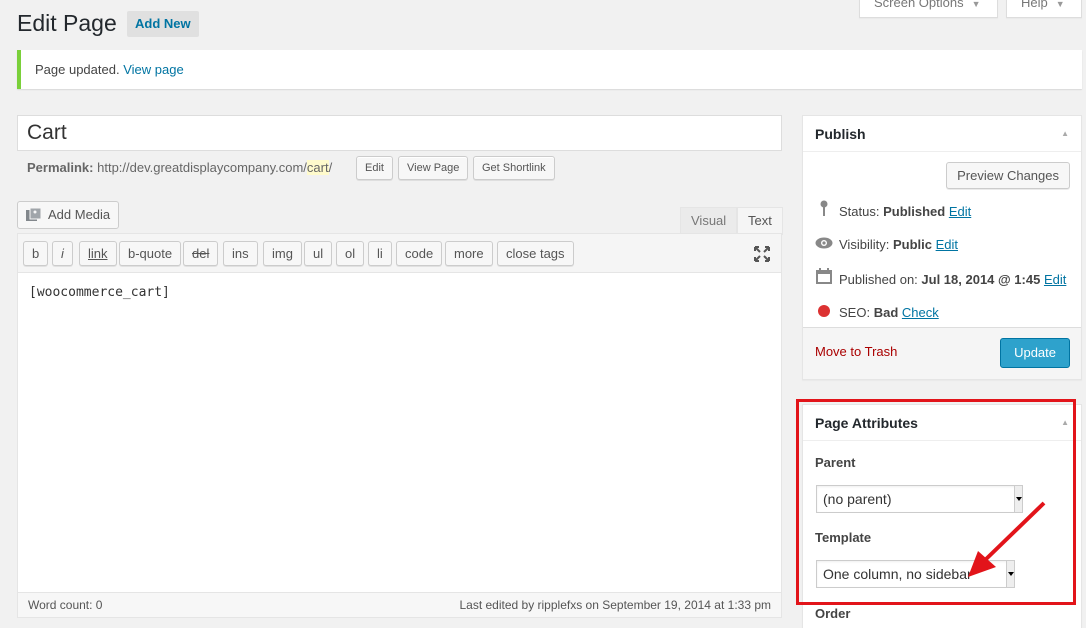 Image resolution: width=1086 pixels, height=628 pixels. Describe the element at coordinates (878, 279) in the screenshot. I see `published-label: Published on:` at that location.